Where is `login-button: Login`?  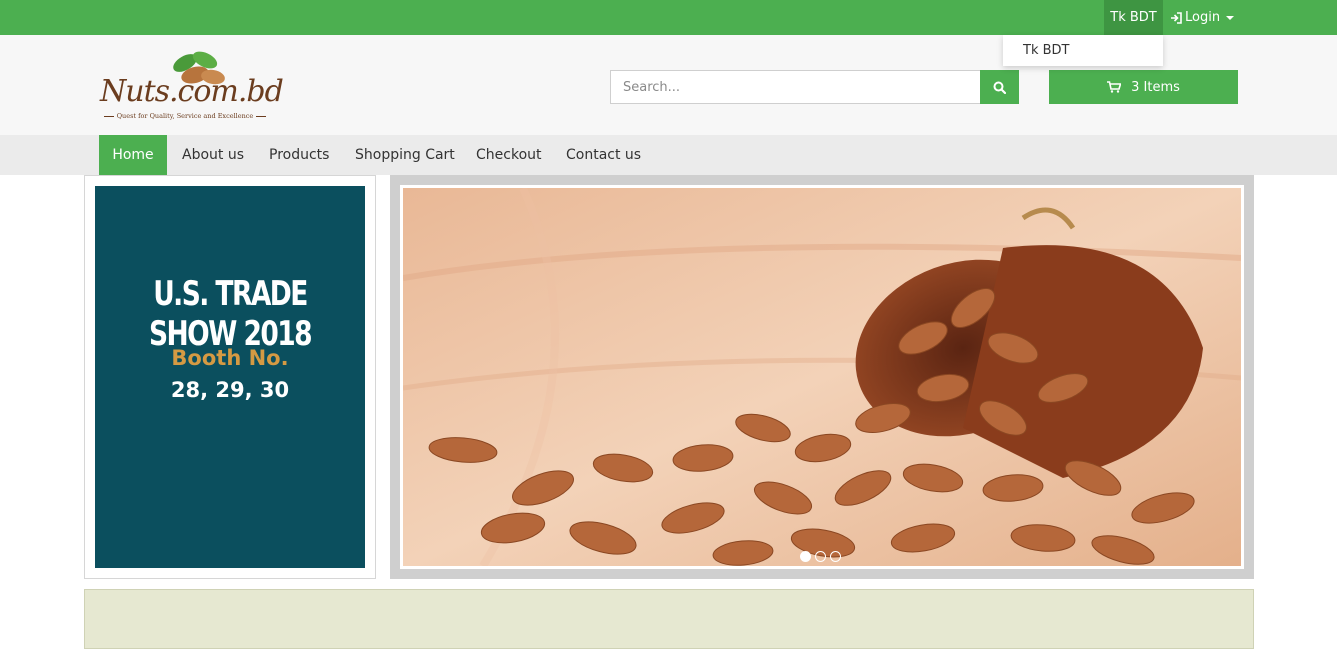 login-button: Login is located at coordinates (1202, 17).